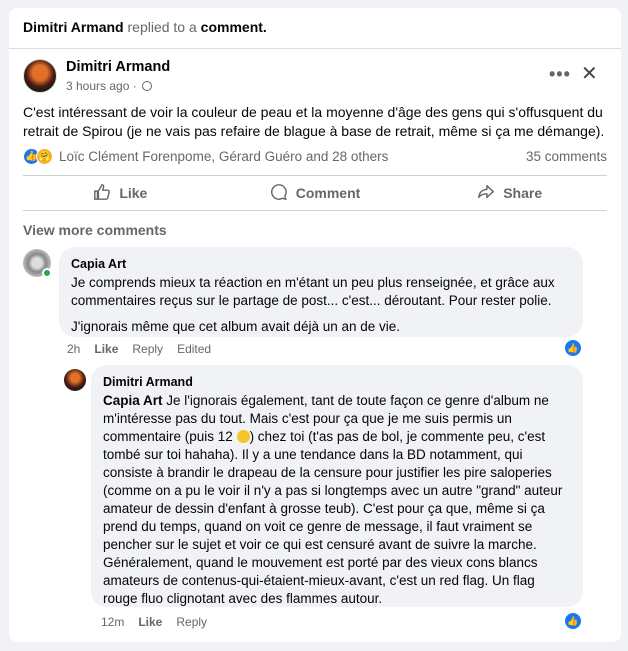  Describe the element at coordinates (133, 400) in the screenshot. I see `reply-mention: Capia Art` at that location.